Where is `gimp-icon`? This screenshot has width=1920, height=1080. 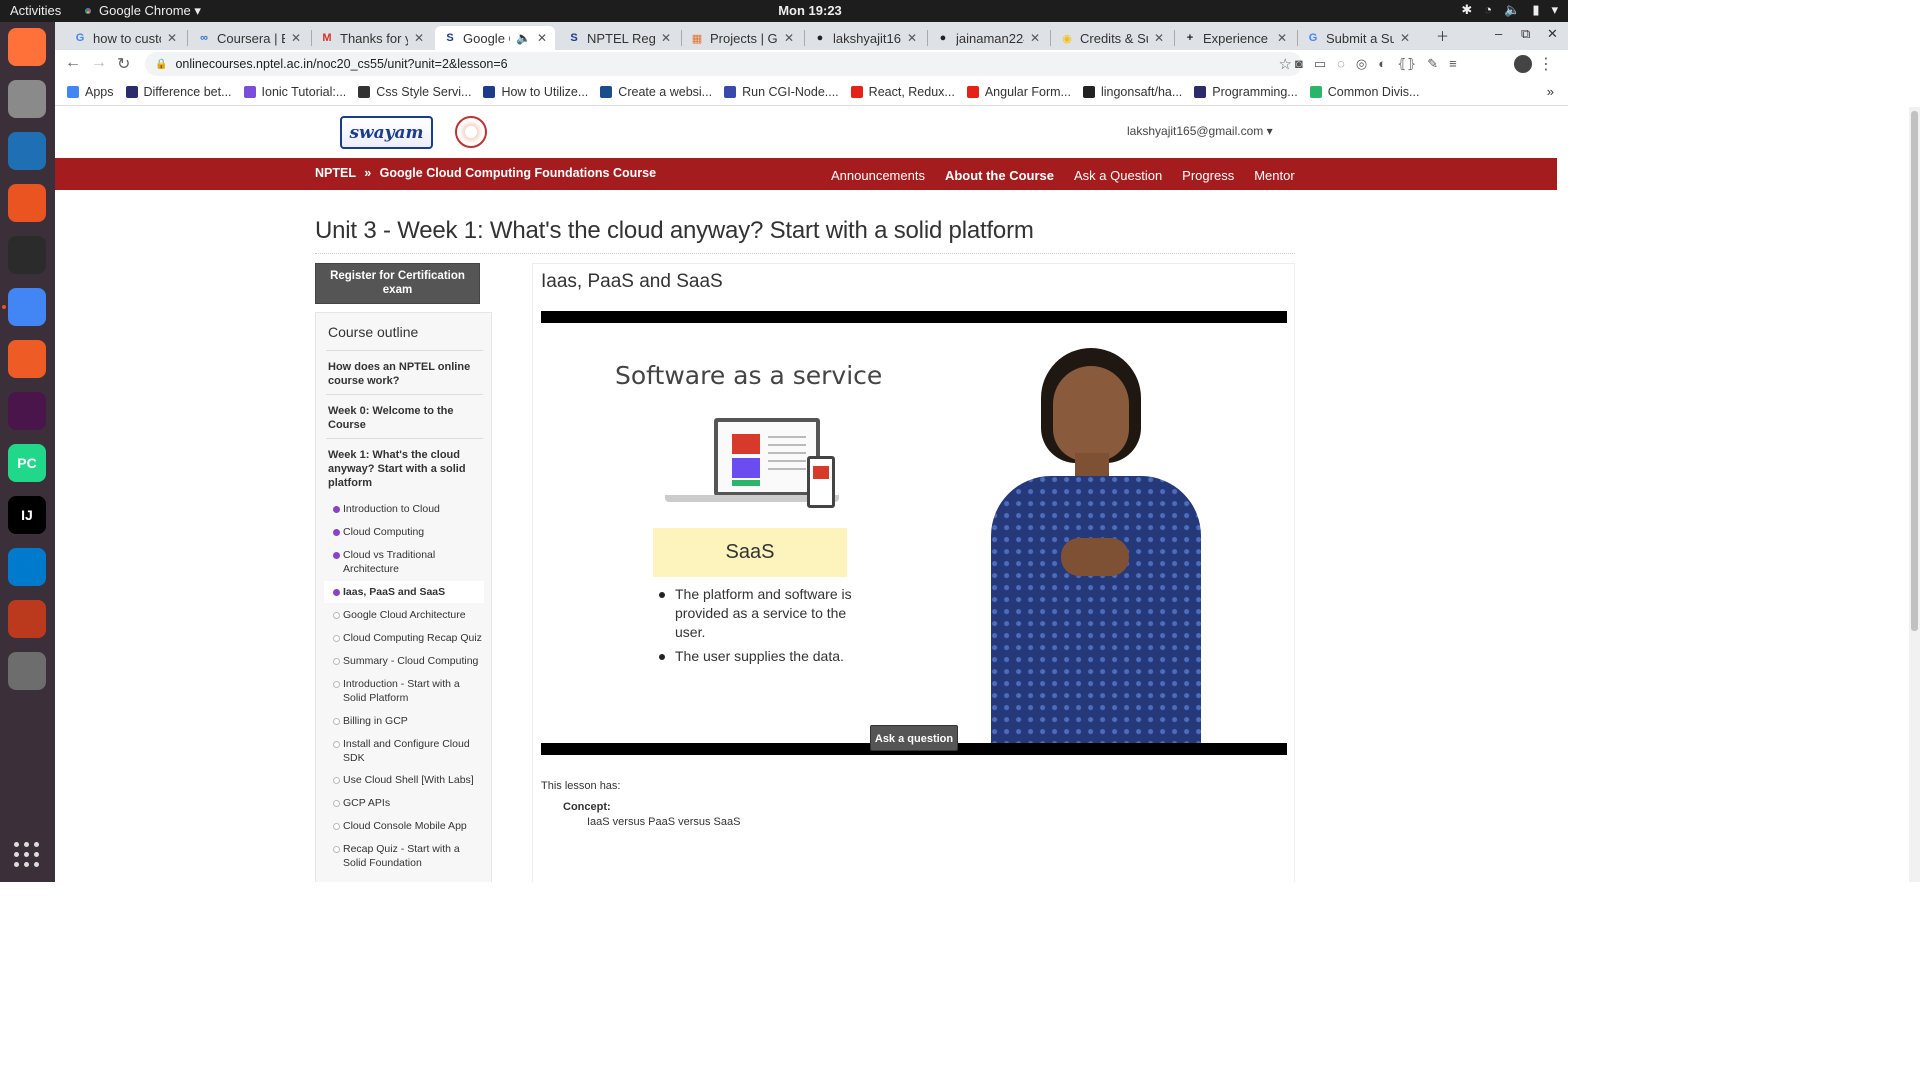
gimp-icon is located at coordinates (27, 671).